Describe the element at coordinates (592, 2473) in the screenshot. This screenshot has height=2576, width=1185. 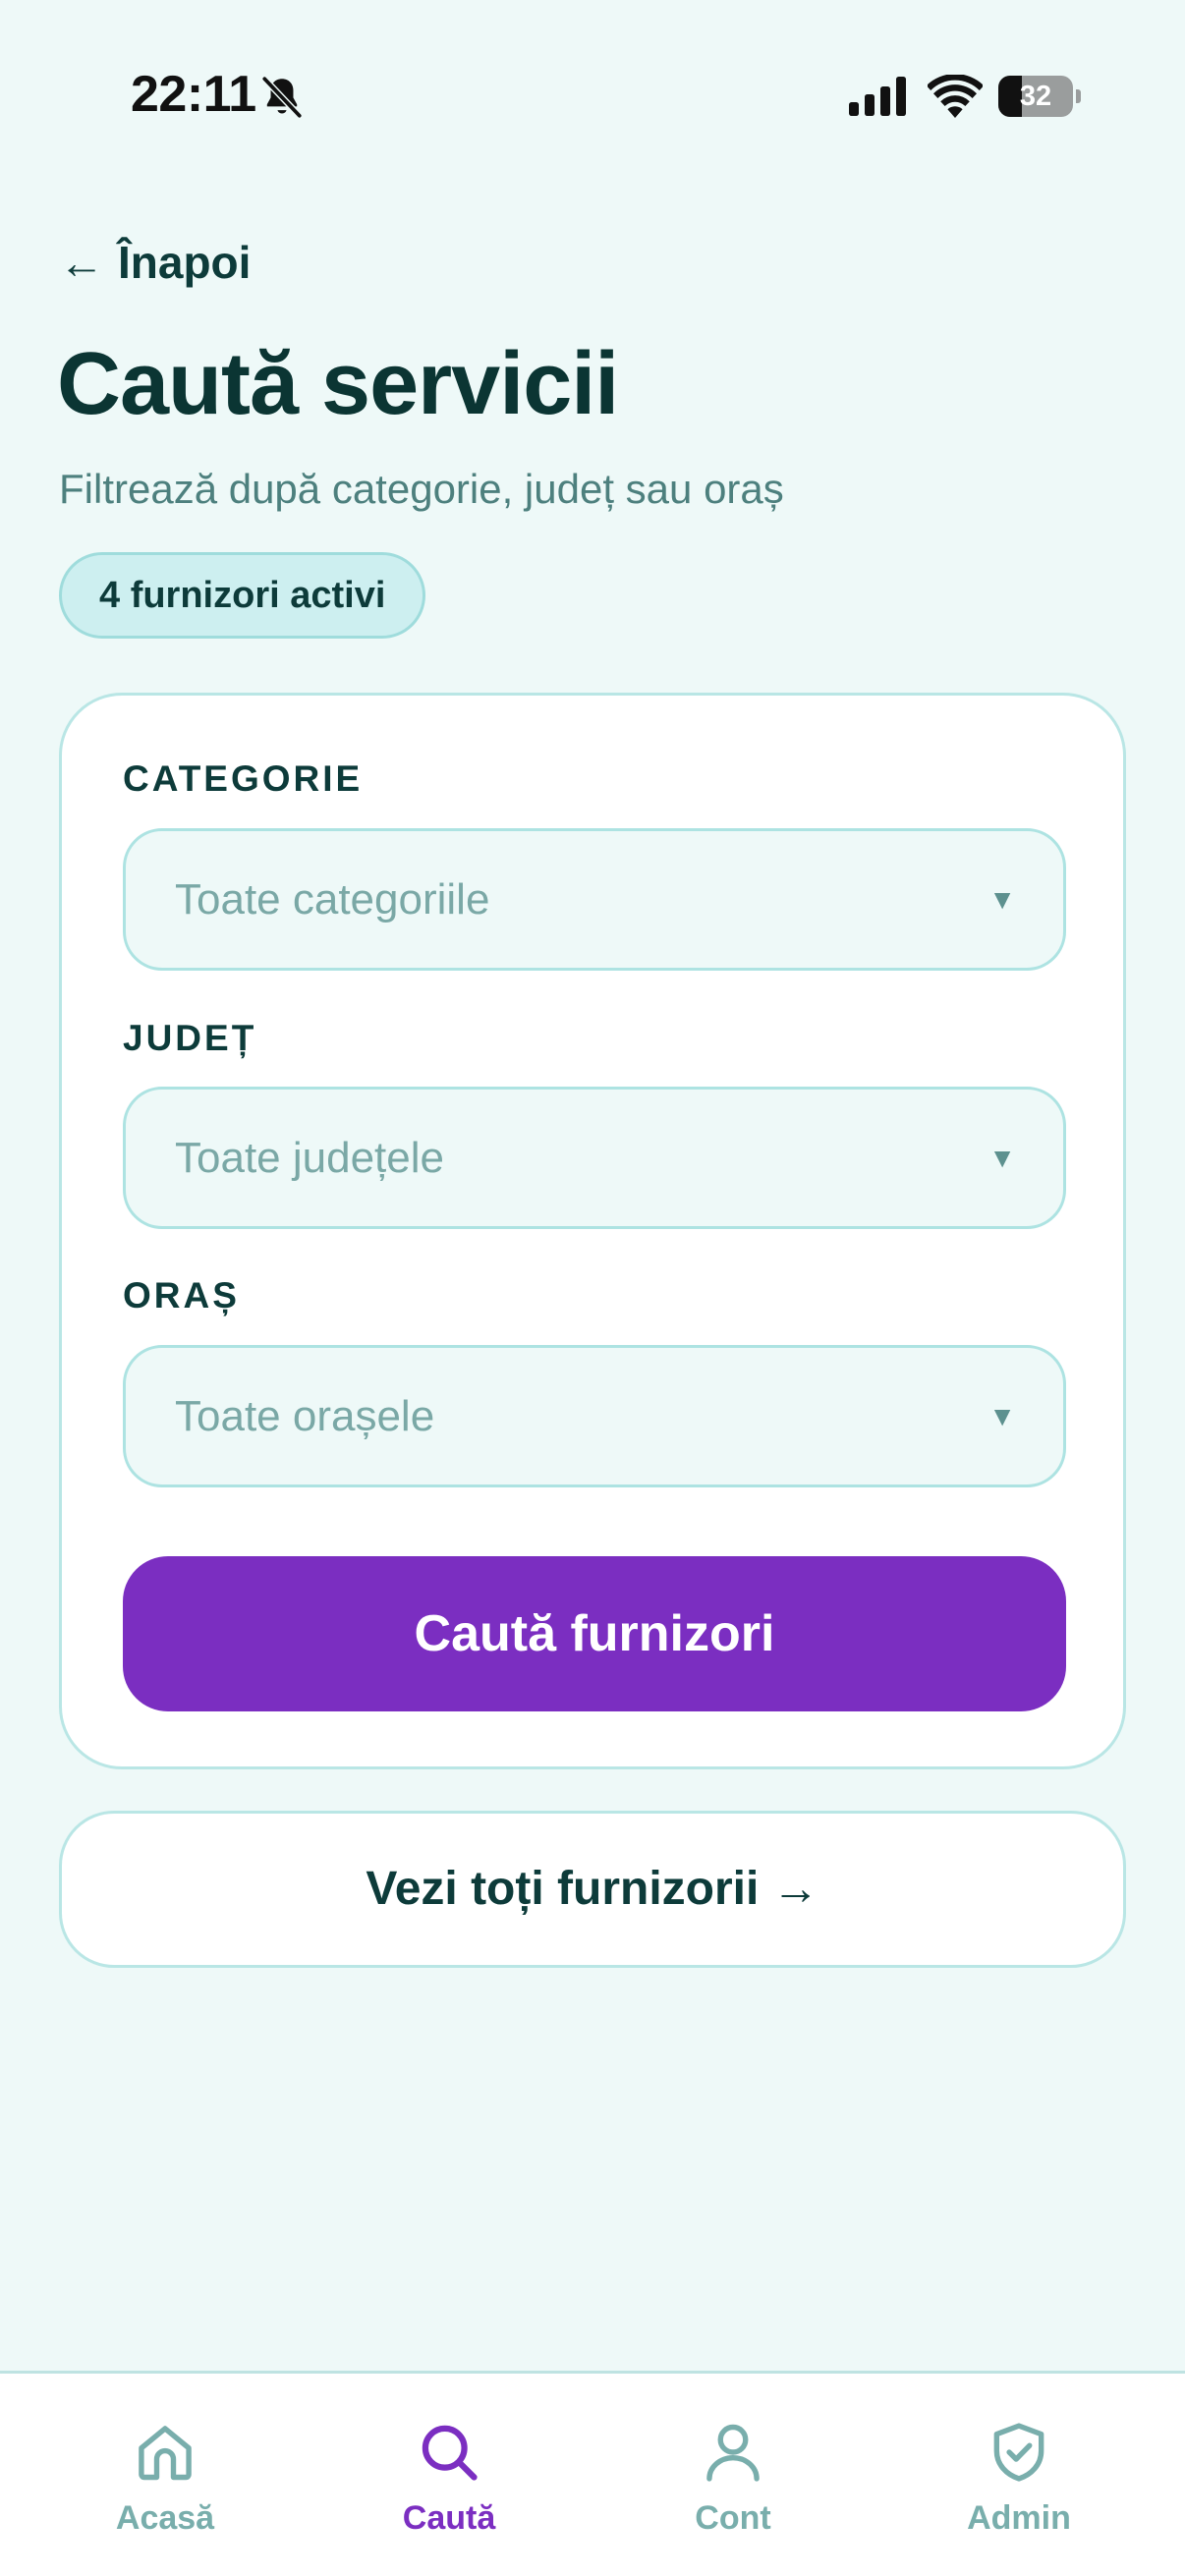
I see `bottom-nav: Acasă Caută Cont Admin` at that location.